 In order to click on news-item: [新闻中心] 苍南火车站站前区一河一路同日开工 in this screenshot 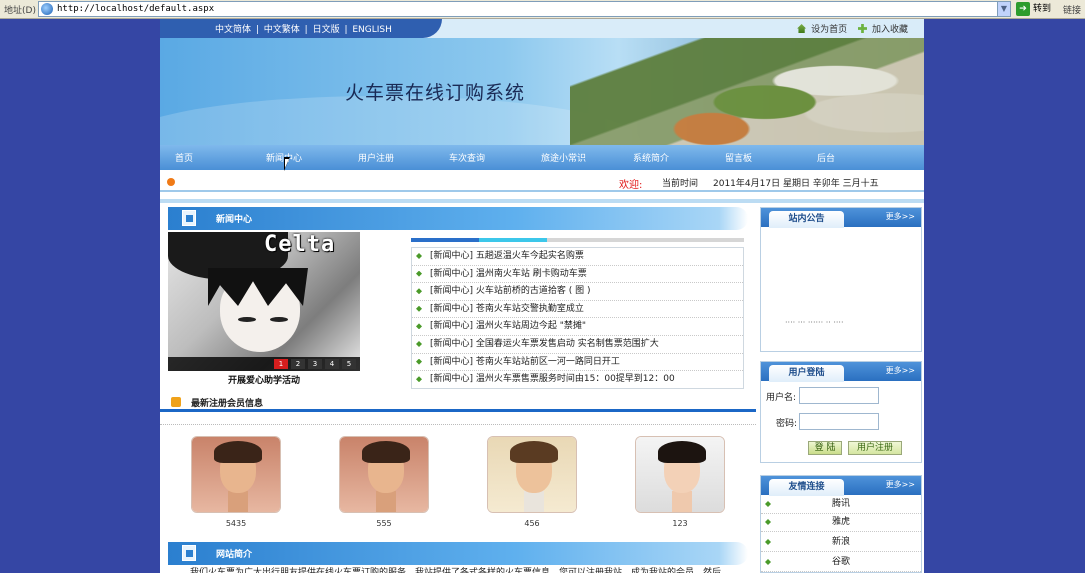, I will do `click(577, 363)`.